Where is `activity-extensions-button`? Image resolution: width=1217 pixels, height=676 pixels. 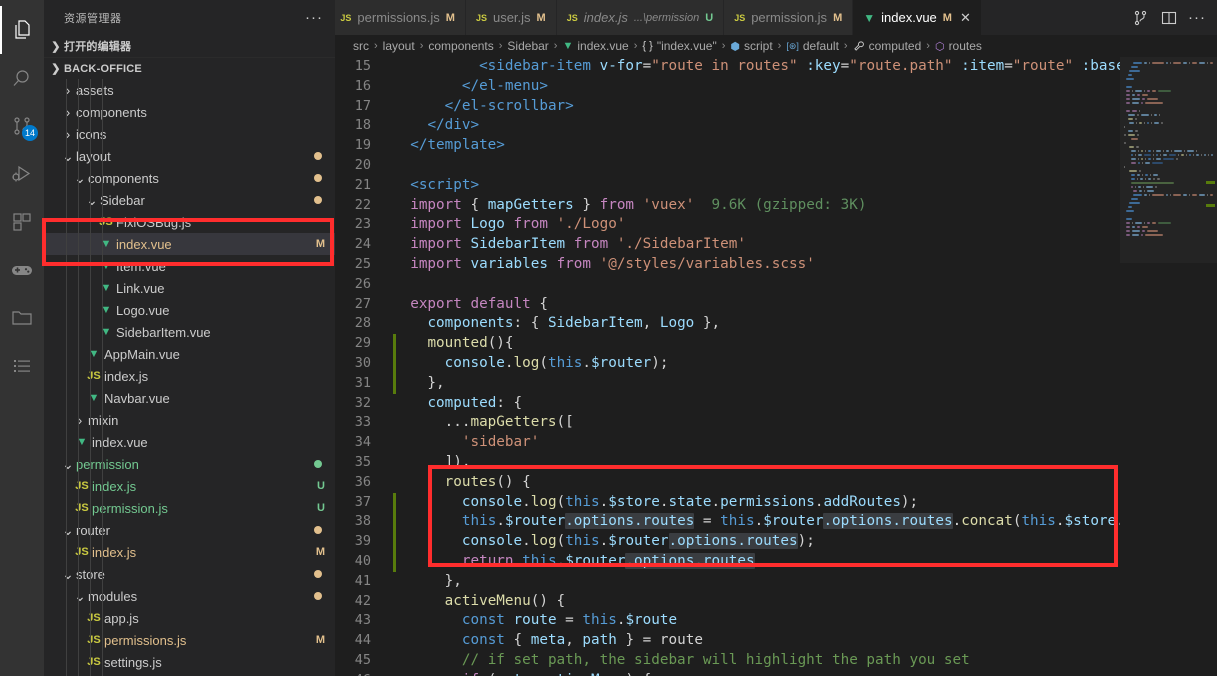 activity-extensions-button is located at coordinates (22, 222).